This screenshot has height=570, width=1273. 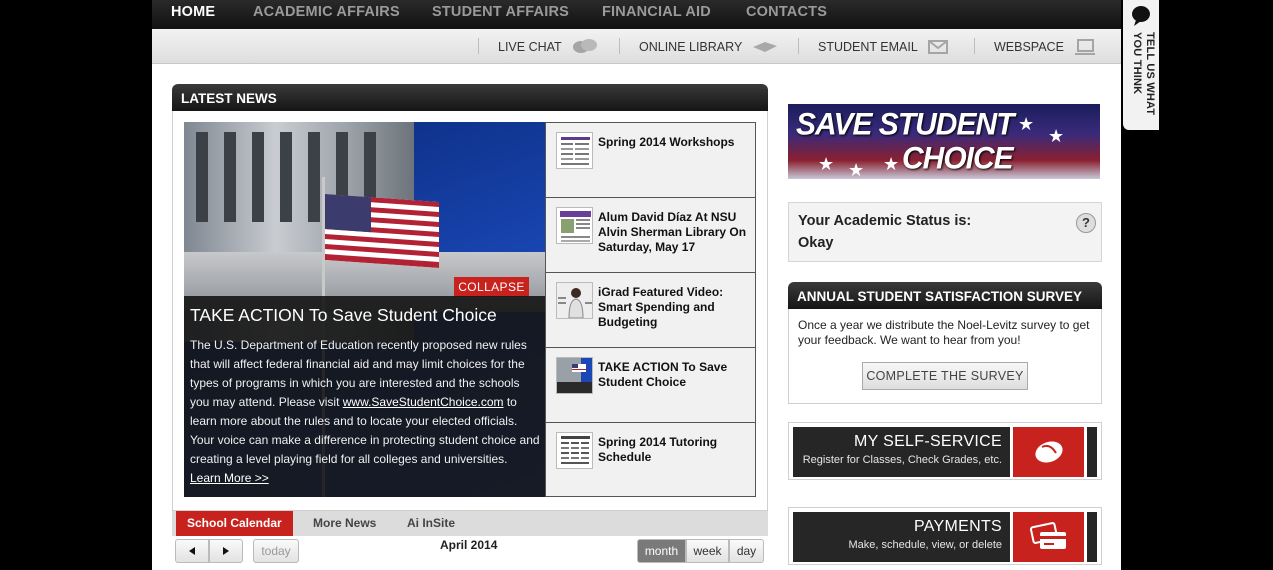 I want to click on live-chat-link: LIVE CHAT, so click(x=548, y=46).